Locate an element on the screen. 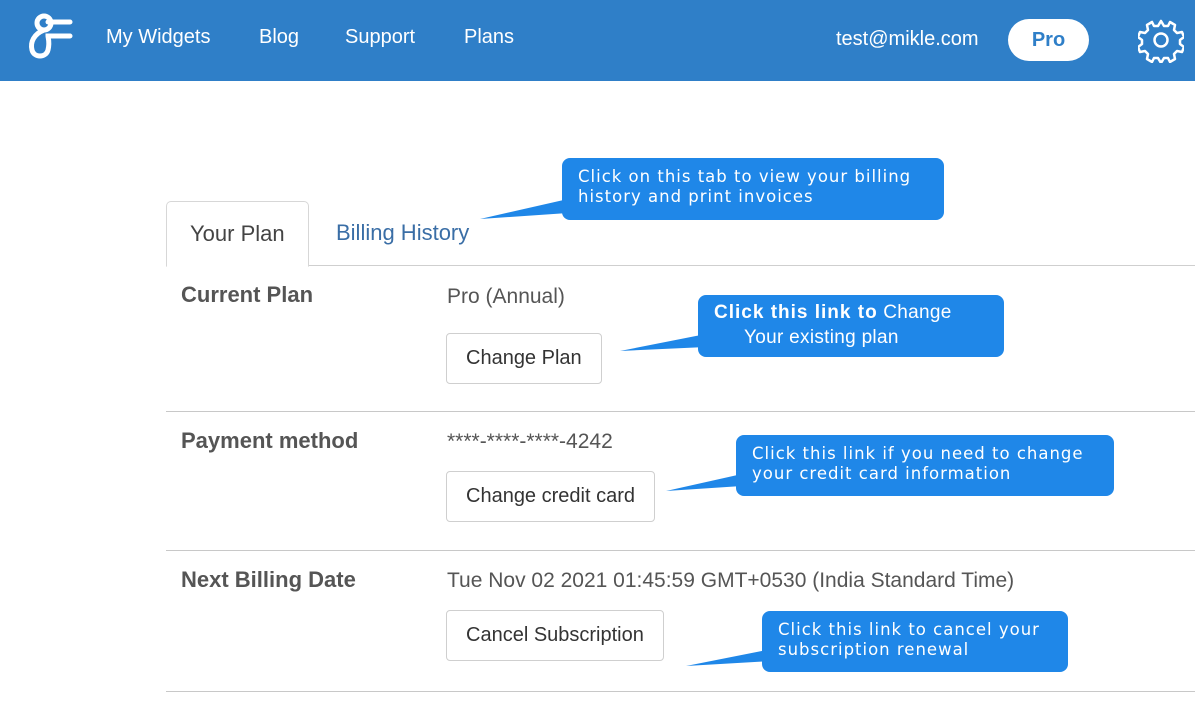  change-plan-button: Change Plan is located at coordinates (524, 358).